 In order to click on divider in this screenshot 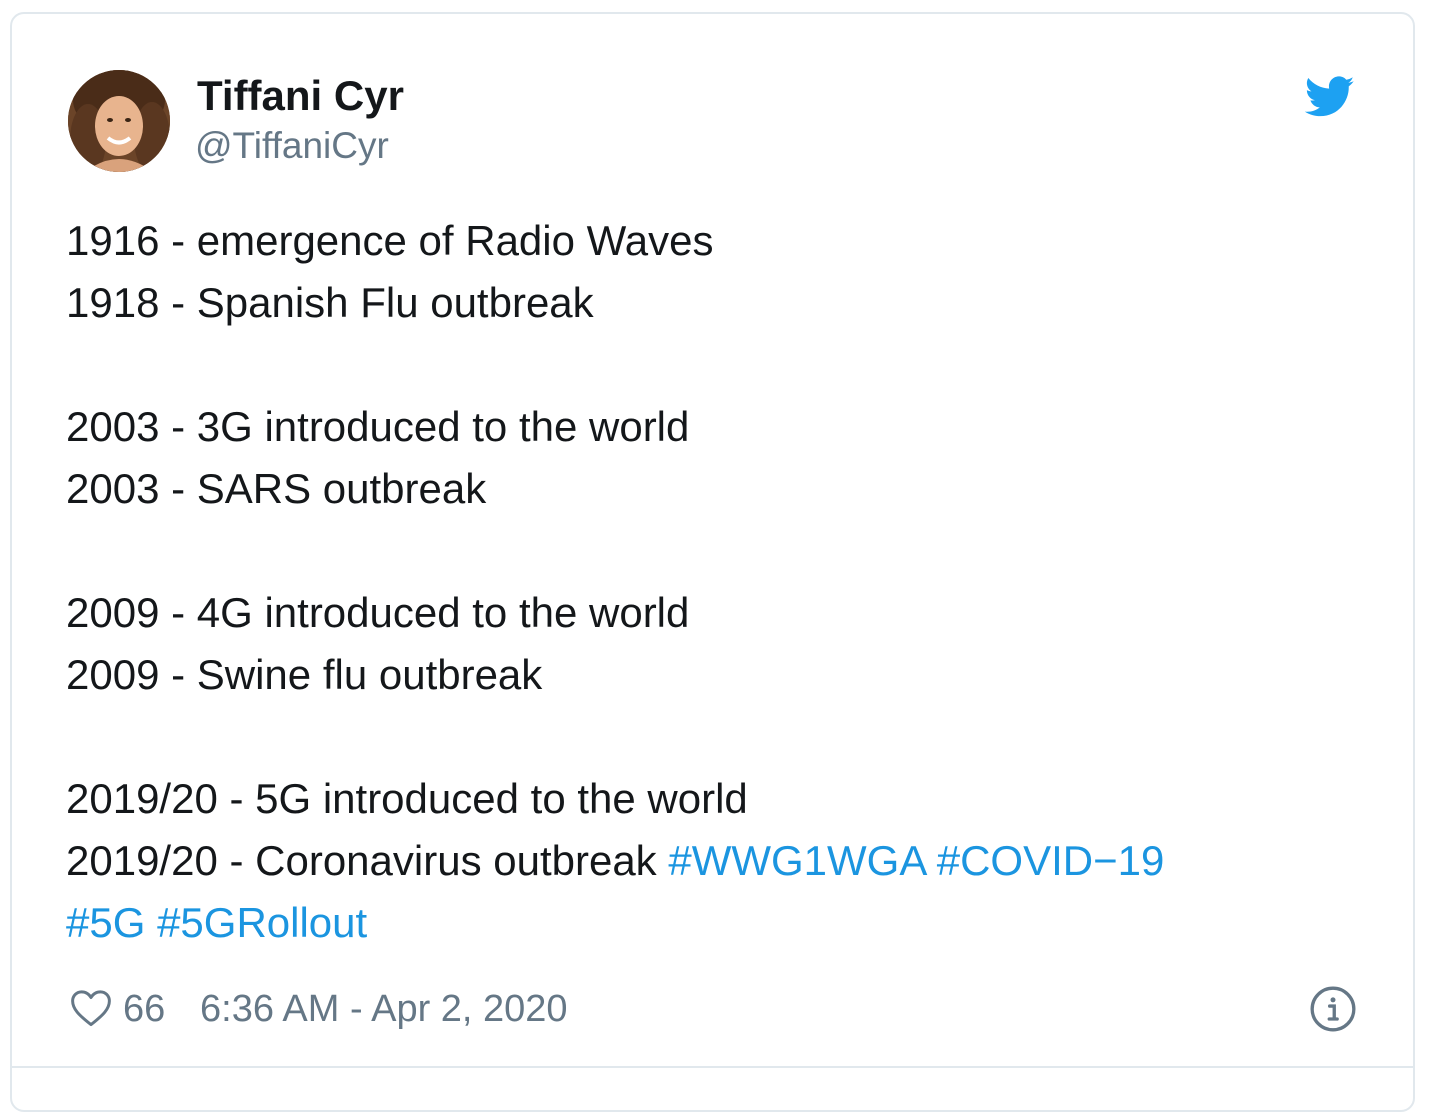, I will do `click(712, 1067)`.